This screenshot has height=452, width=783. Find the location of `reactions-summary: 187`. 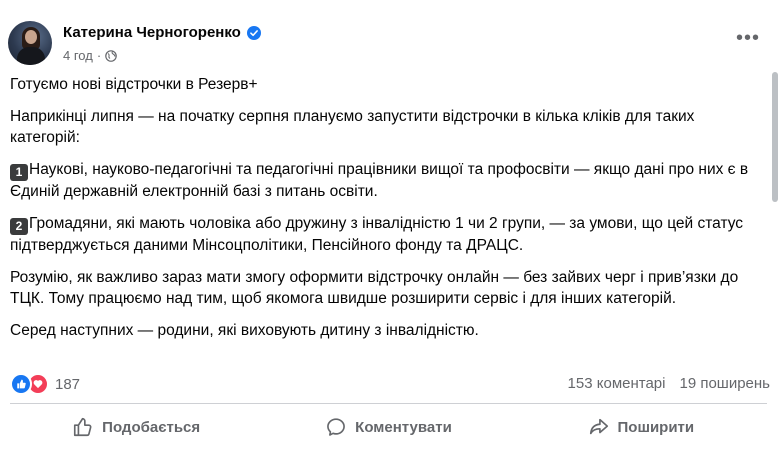

reactions-summary: 187 is located at coordinates (45, 384).